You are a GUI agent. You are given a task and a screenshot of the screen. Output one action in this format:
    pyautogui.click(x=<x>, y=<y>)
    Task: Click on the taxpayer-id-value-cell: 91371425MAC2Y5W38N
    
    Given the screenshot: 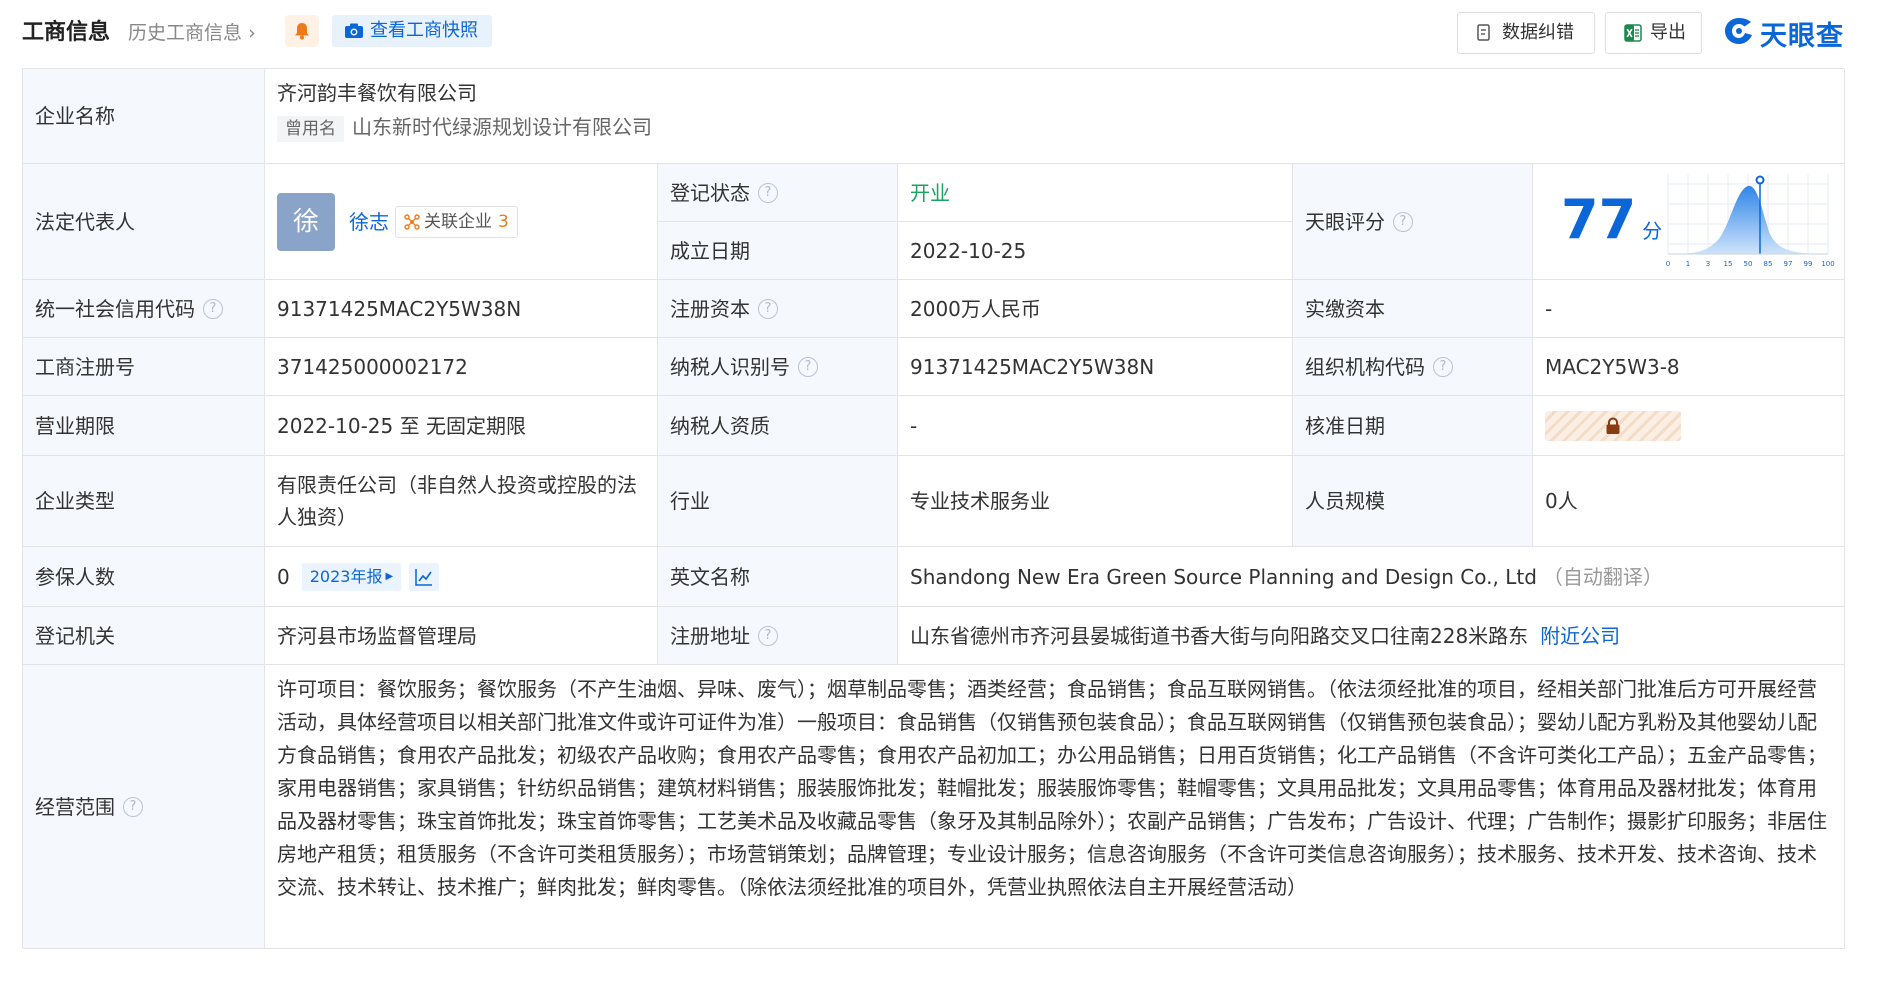 What is the action you would take?
    pyautogui.click(x=1095, y=367)
    